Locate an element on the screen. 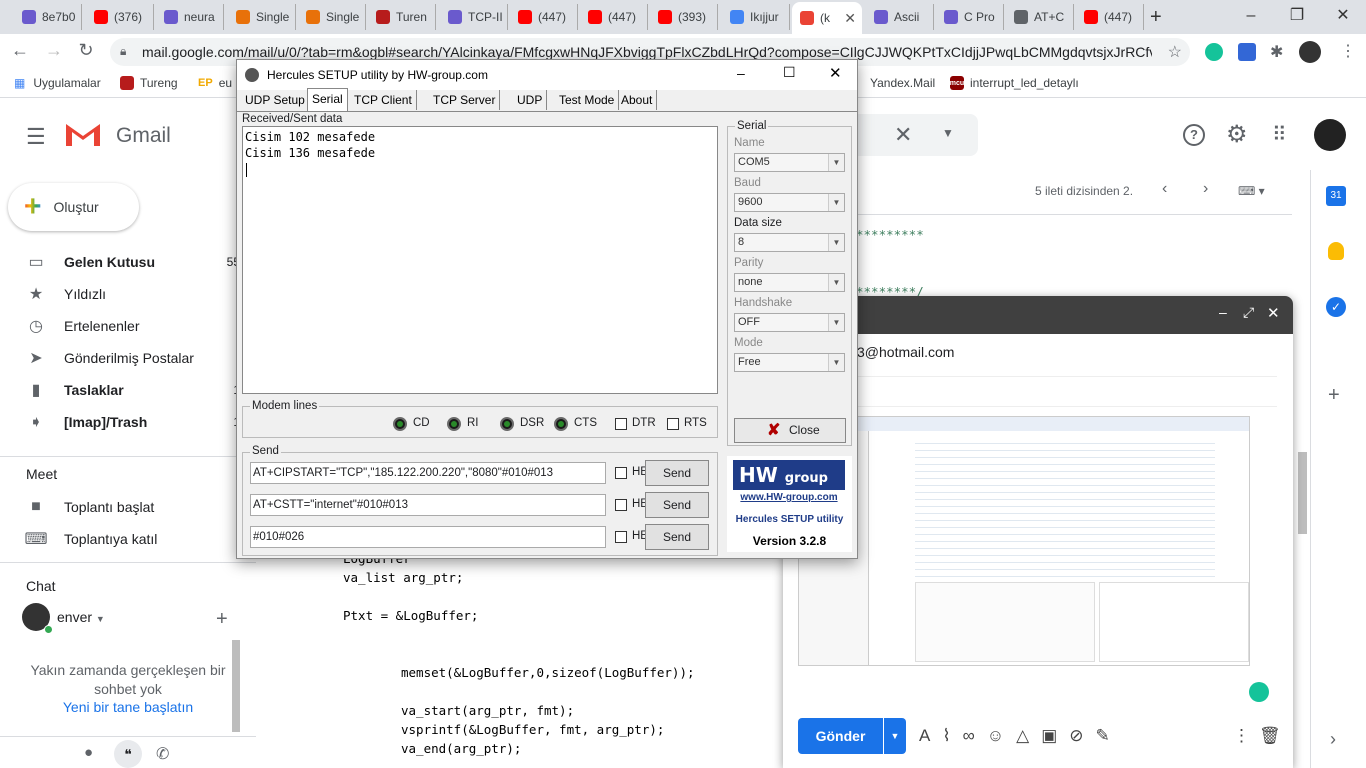  person-icon: ● is located at coordinates (88, 752).